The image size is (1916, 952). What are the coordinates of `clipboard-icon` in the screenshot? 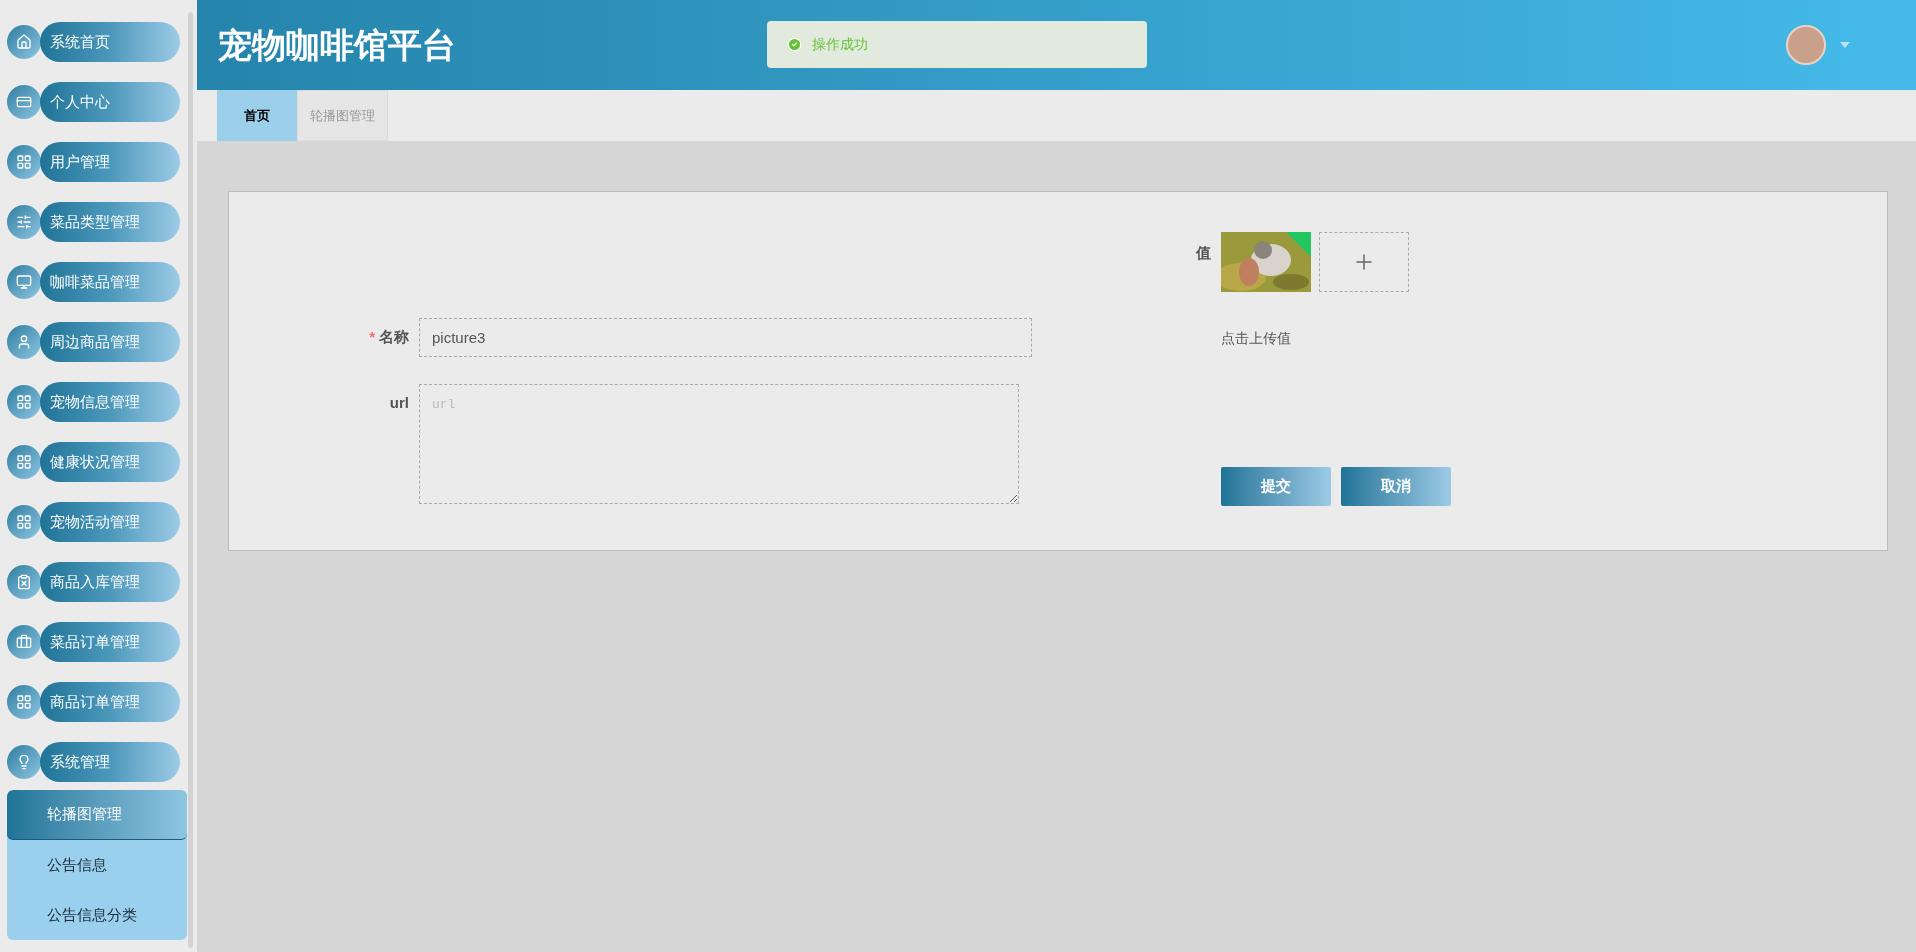 It's located at (24, 582).